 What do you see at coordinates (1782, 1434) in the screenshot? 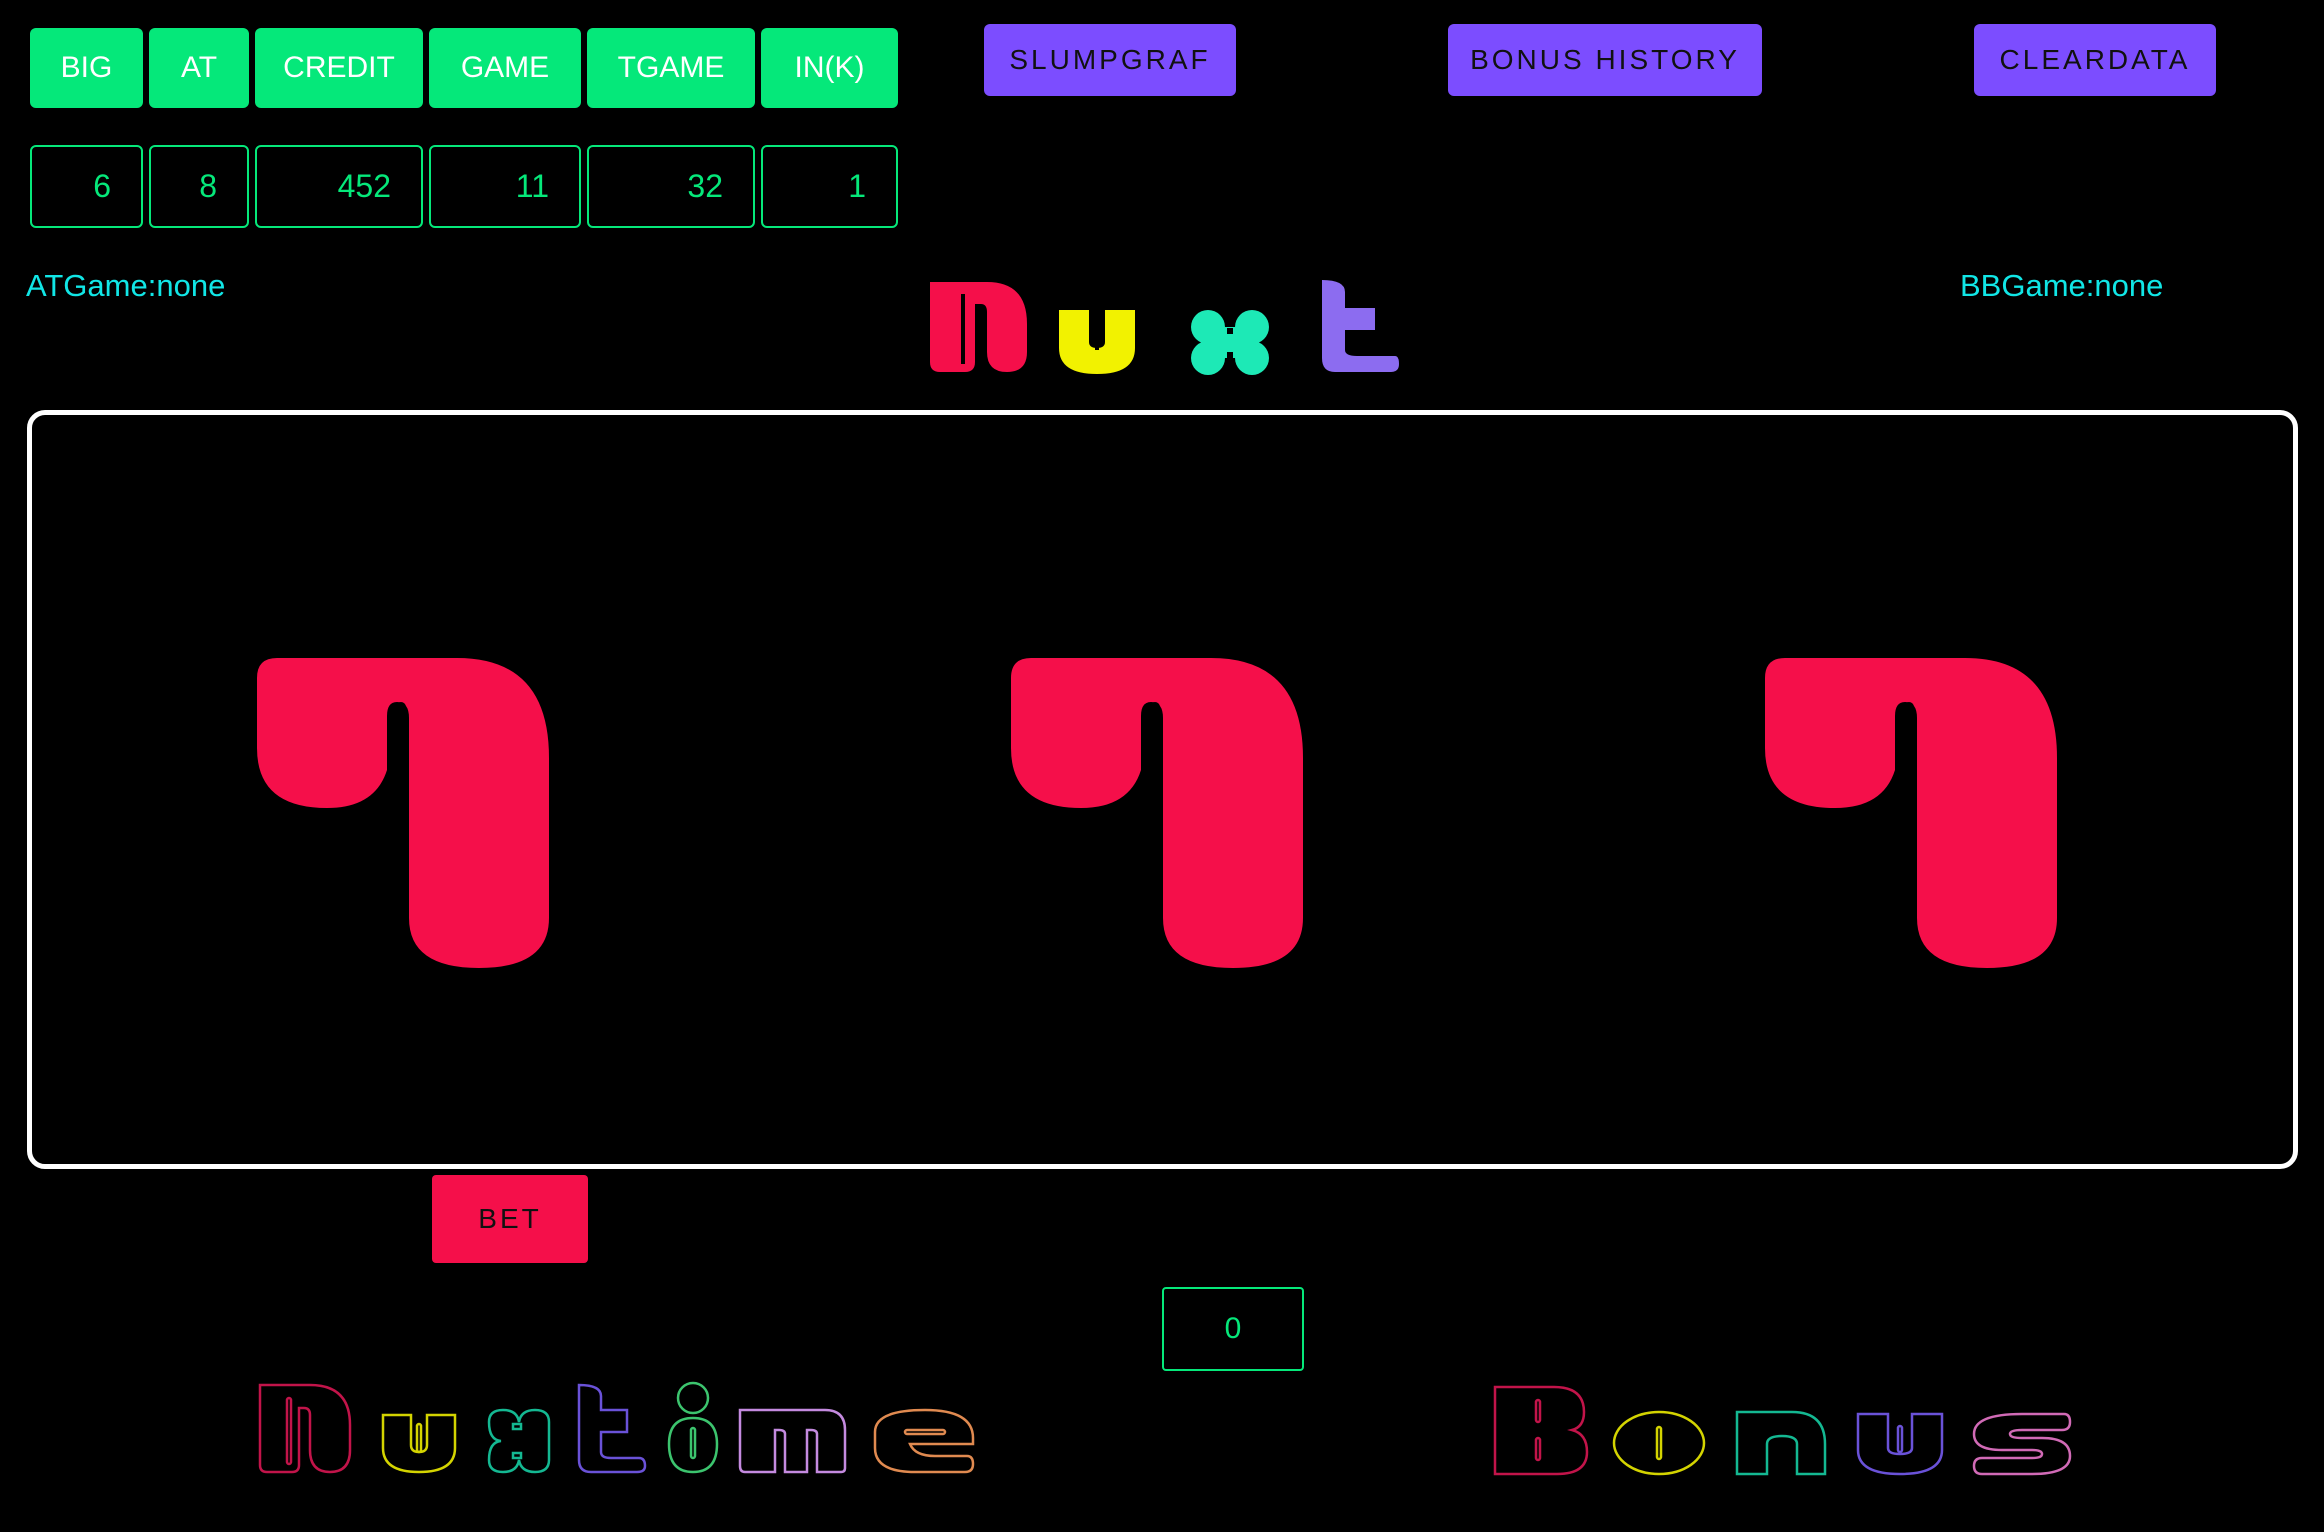
I see `bonus-logo` at bounding box center [1782, 1434].